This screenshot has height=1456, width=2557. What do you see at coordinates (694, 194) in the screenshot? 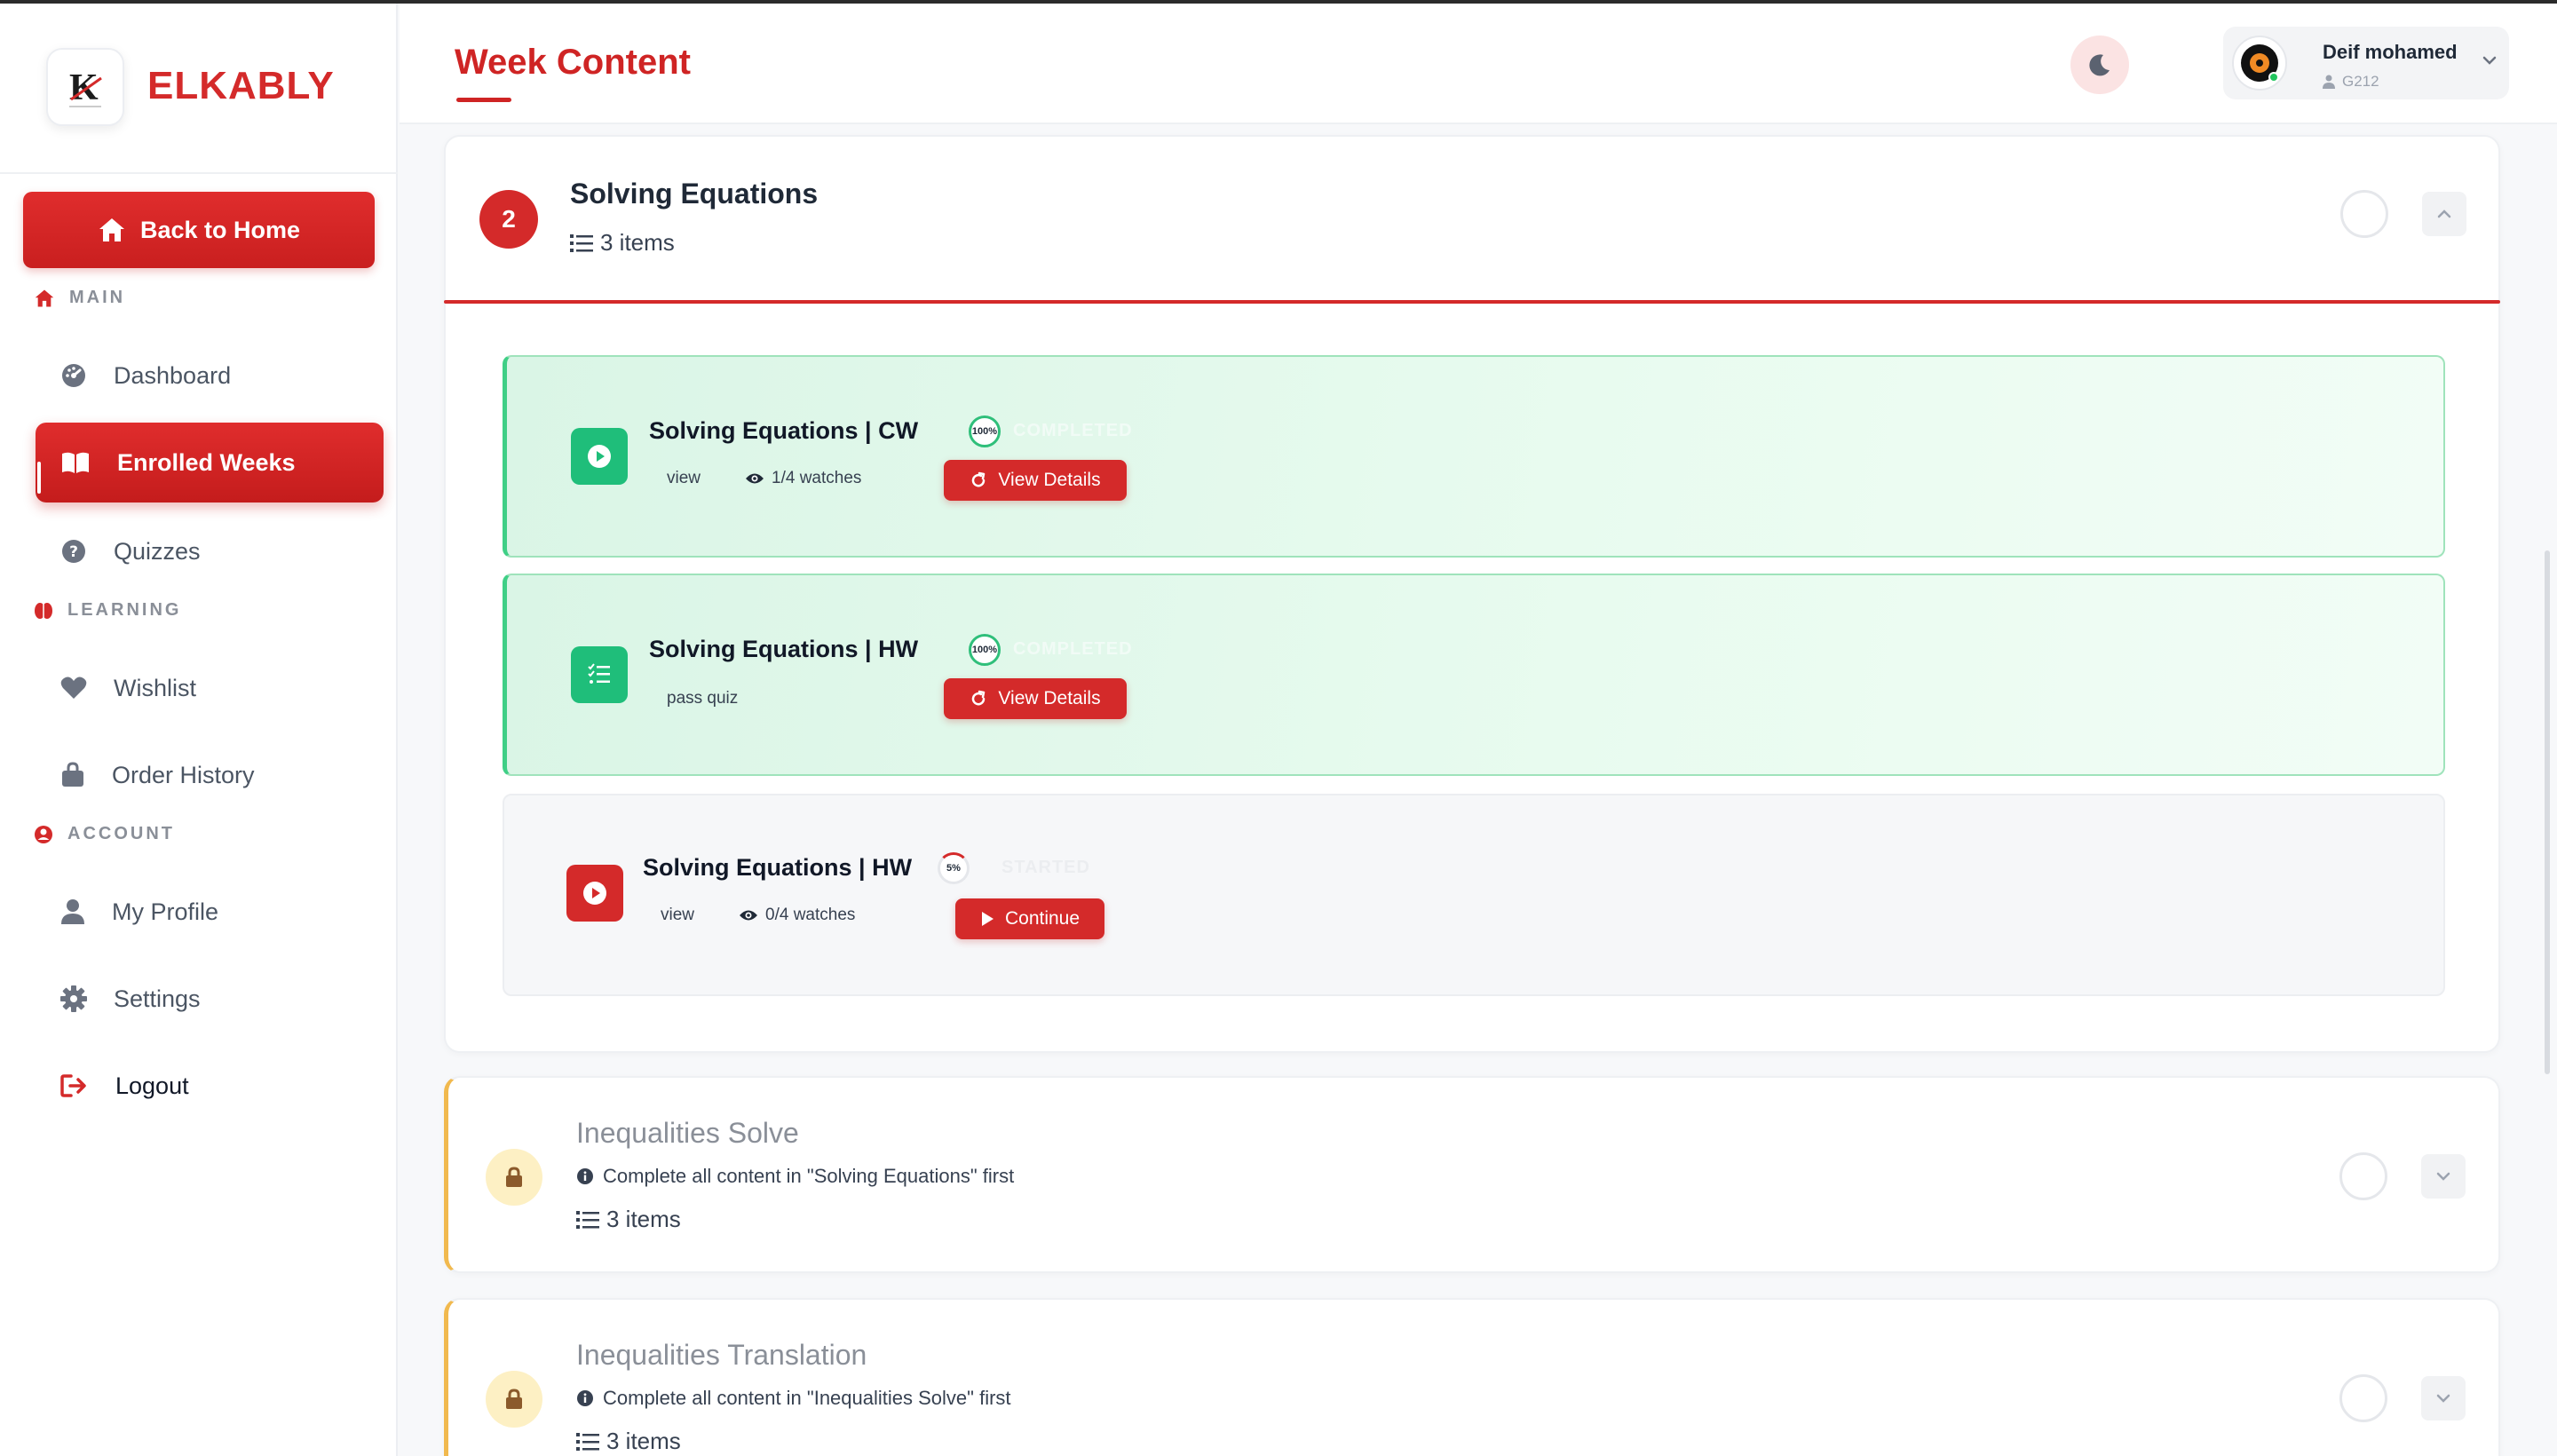
I see `topic-title: Solving Equations` at bounding box center [694, 194].